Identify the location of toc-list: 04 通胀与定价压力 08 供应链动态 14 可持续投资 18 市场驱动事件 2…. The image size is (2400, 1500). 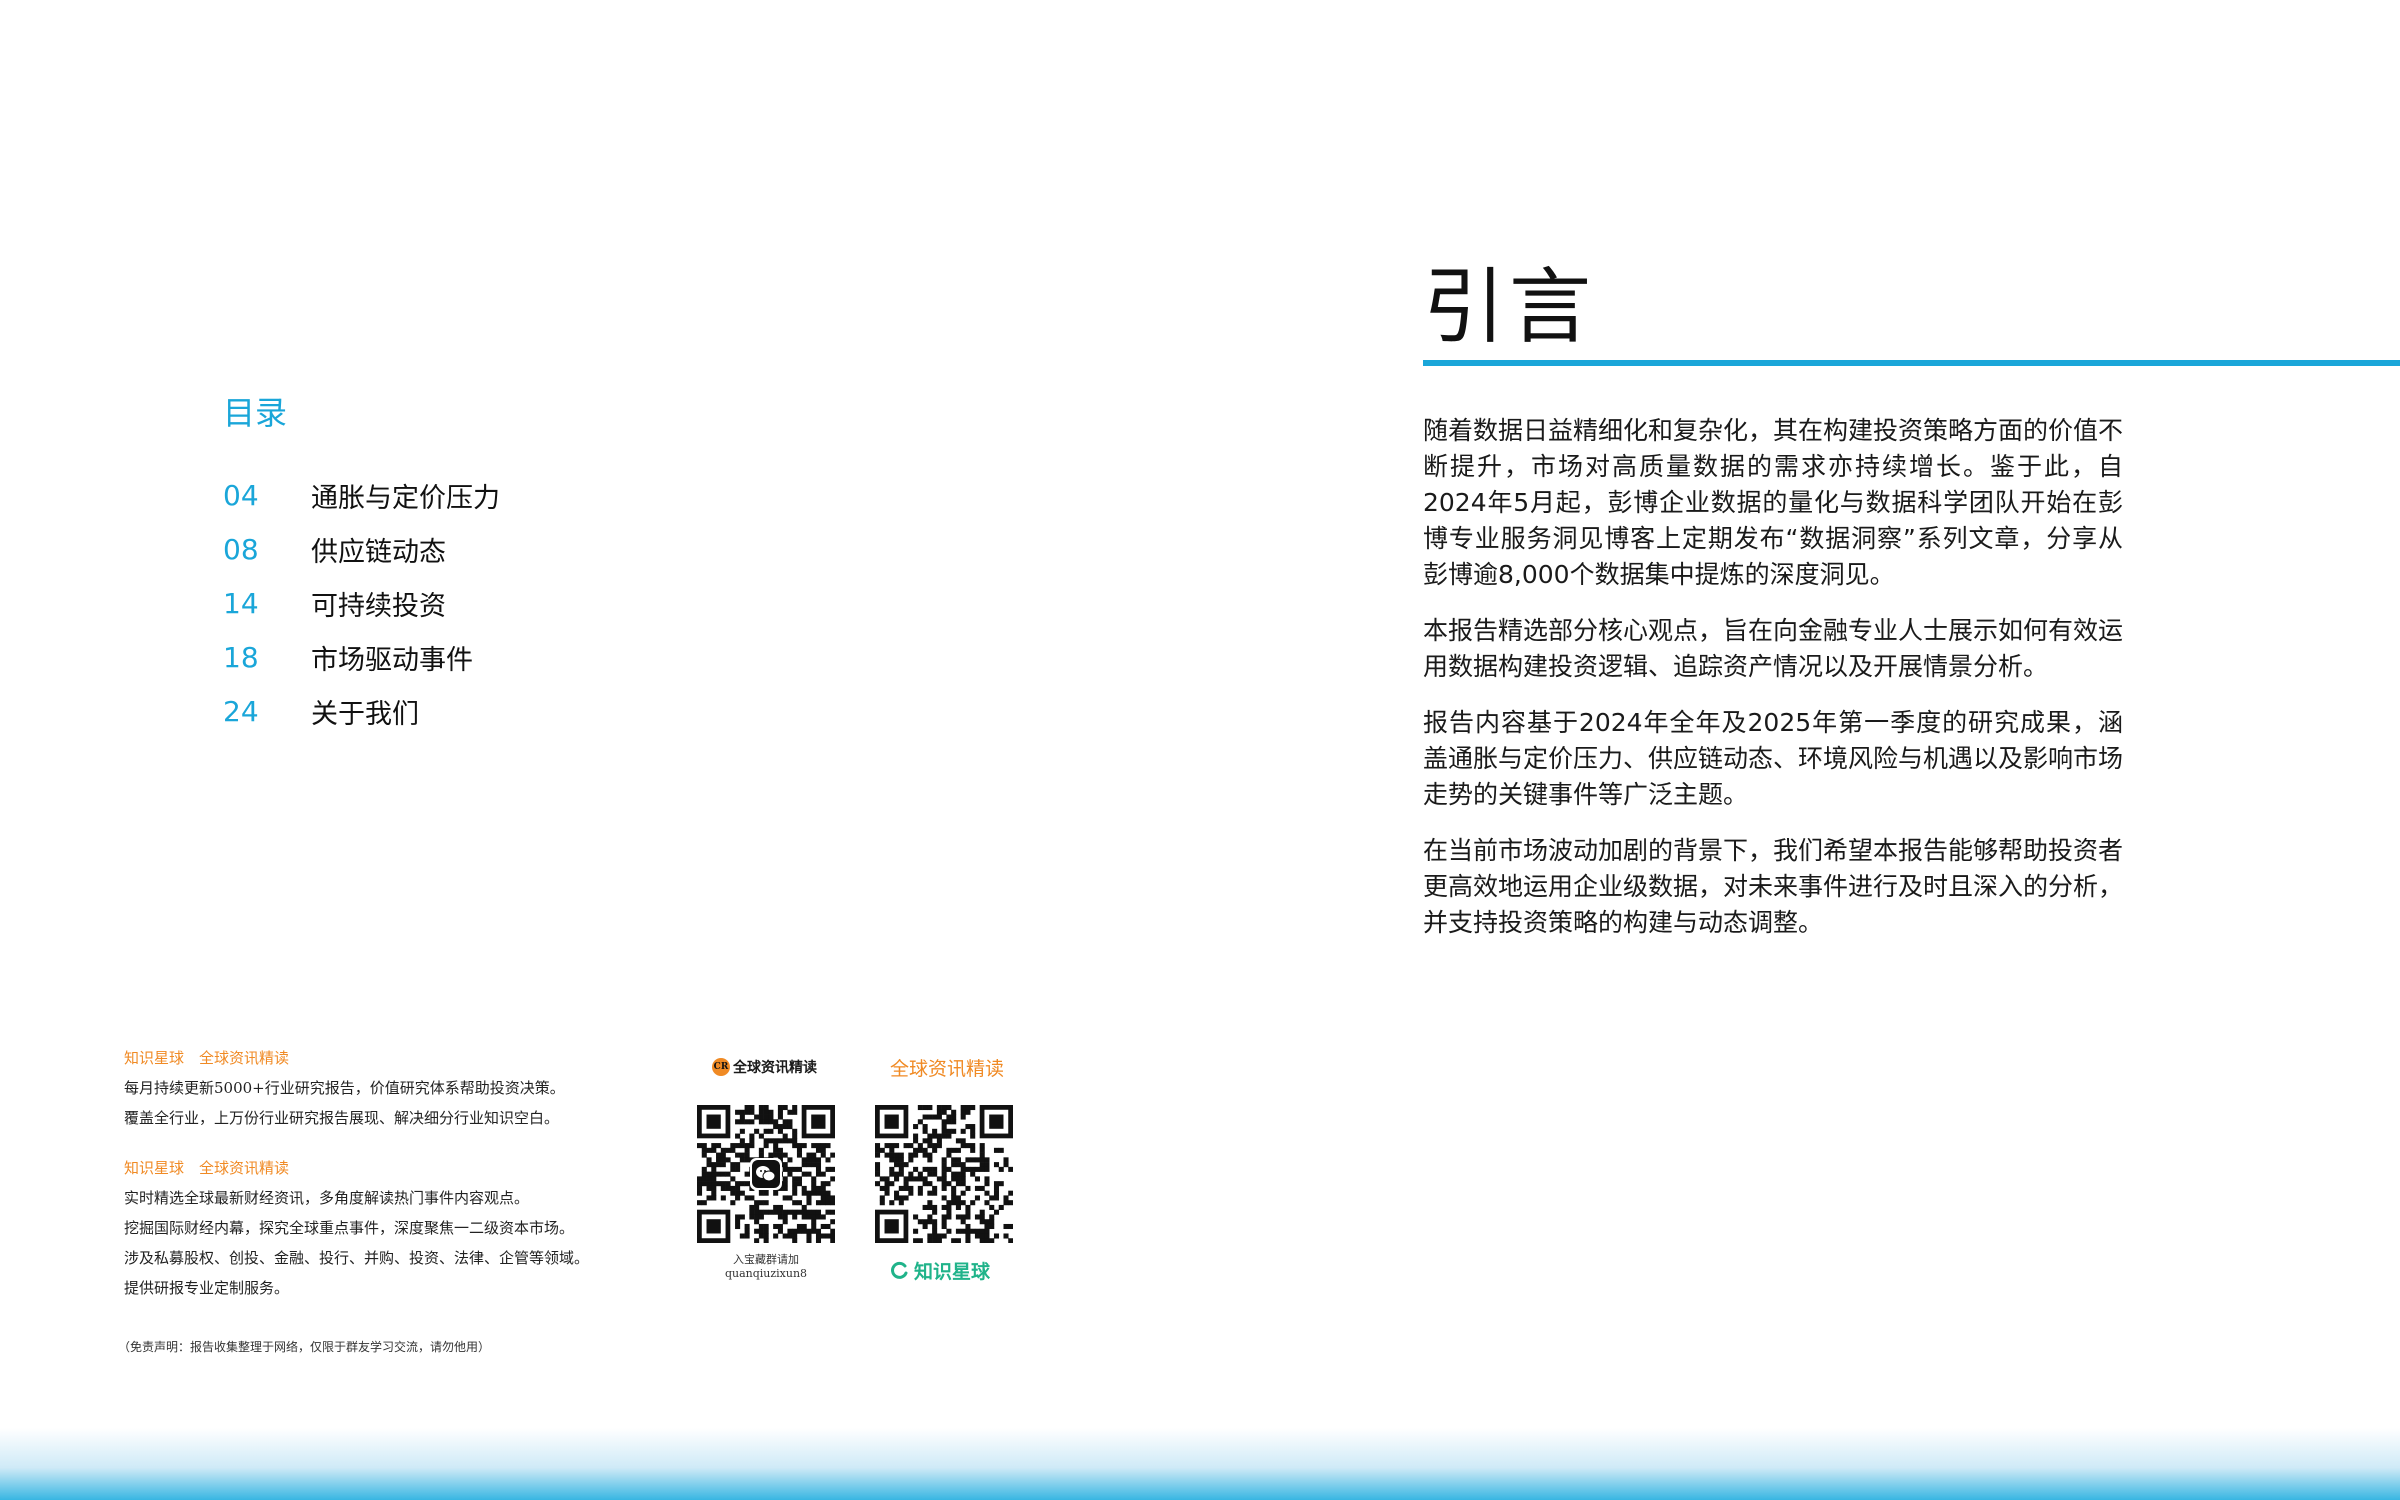
(523, 603).